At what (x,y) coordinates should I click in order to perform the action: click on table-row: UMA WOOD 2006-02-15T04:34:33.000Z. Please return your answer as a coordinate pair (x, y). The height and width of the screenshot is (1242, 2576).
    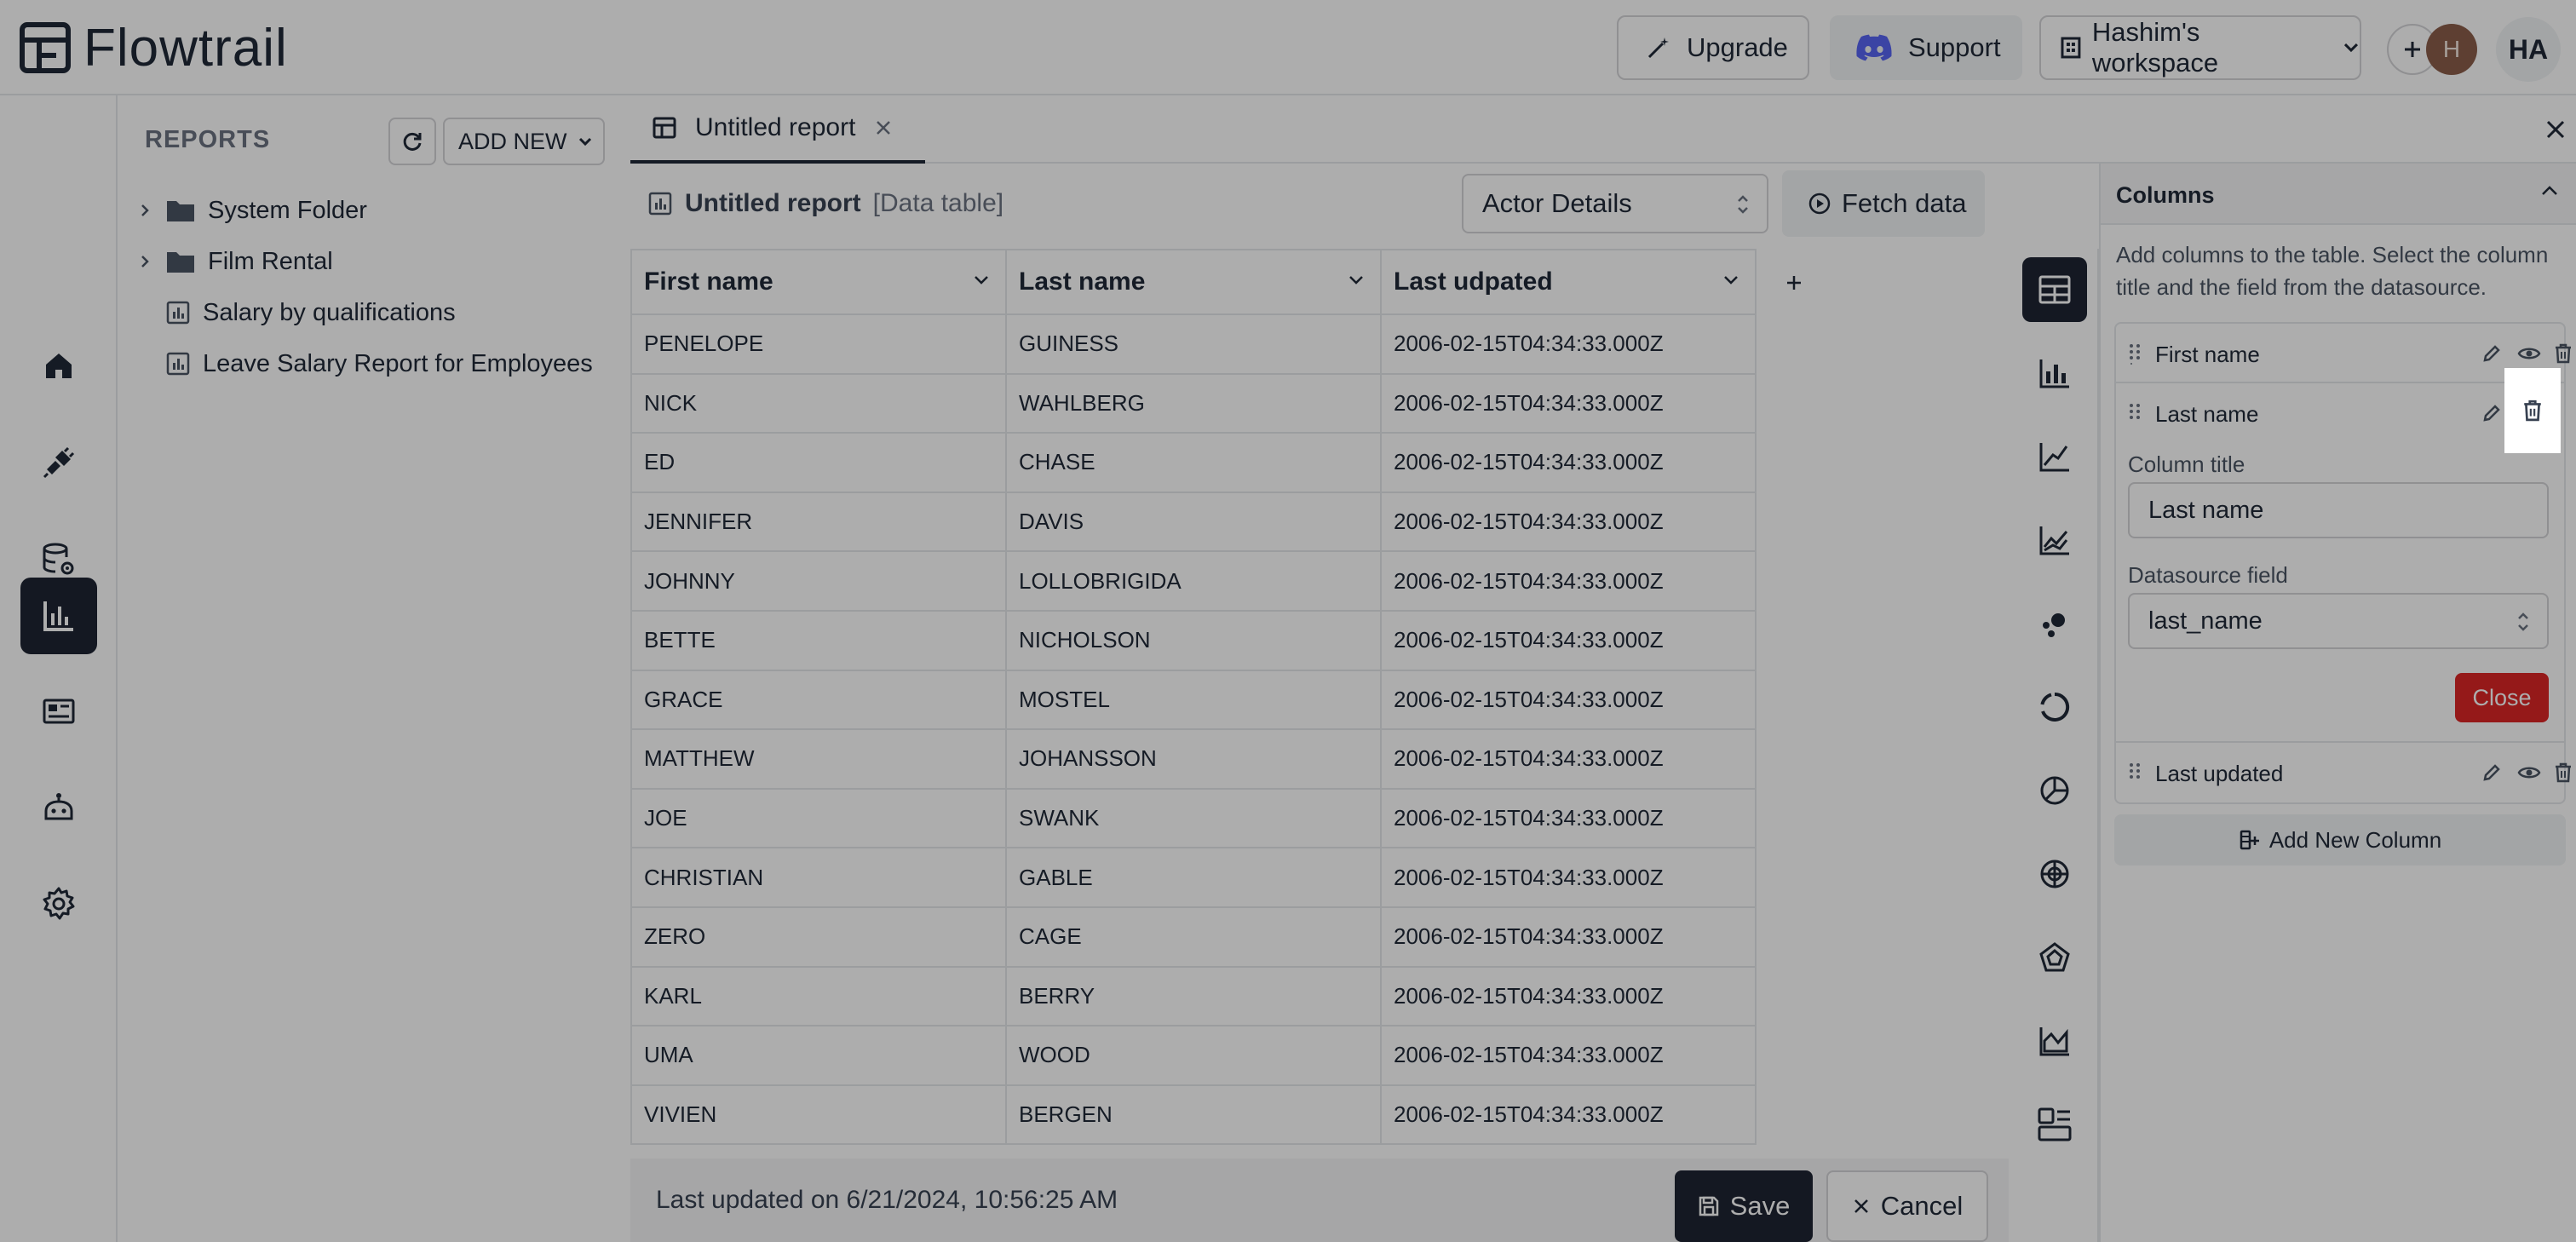
    Looking at the image, I should click on (1194, 1056).